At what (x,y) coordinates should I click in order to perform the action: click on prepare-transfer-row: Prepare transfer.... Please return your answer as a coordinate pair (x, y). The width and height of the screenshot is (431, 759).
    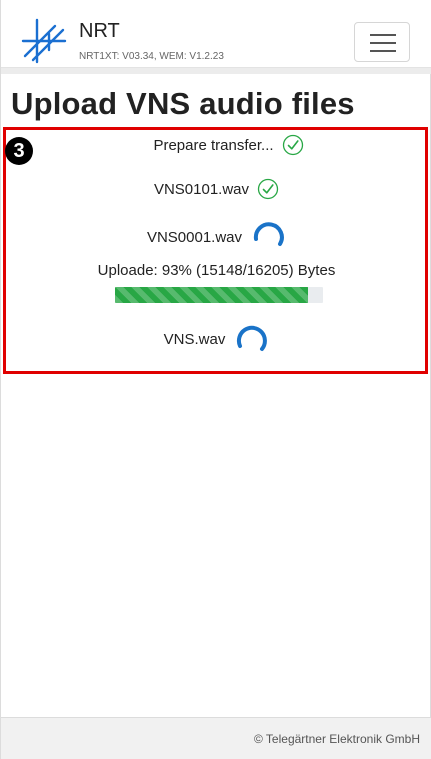
    Looking at the image, I should click on (216, 145).